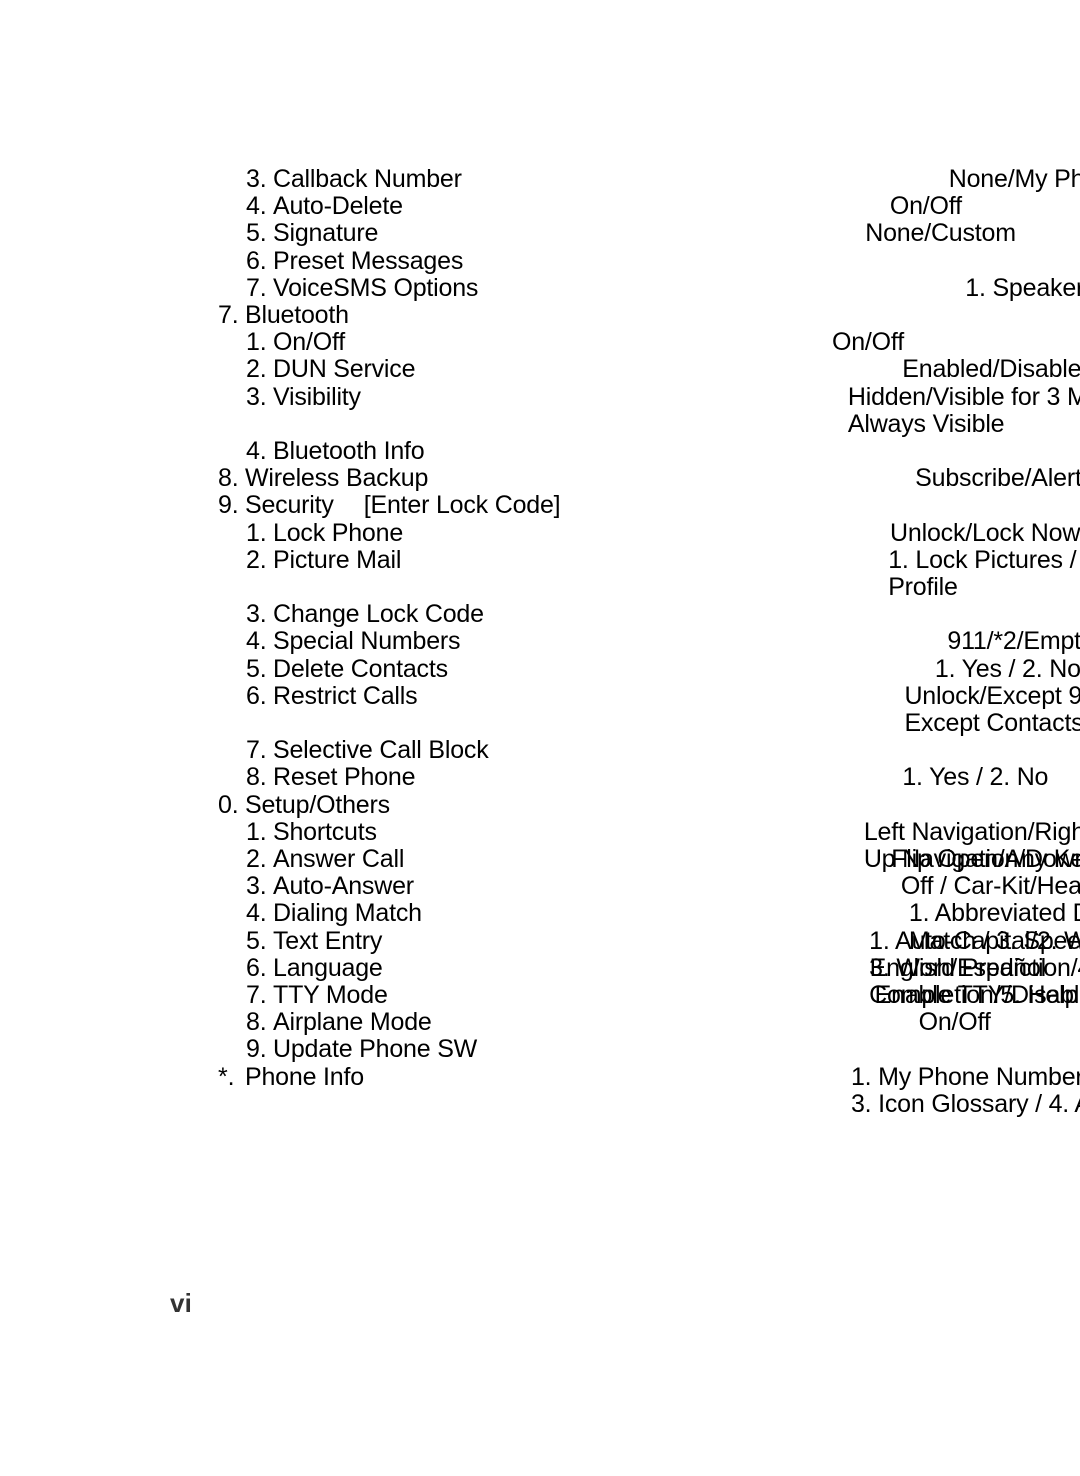 This screenshot has height=1476, width=1080. I want to click on menu-row-name: Signature, so click(326, 233).